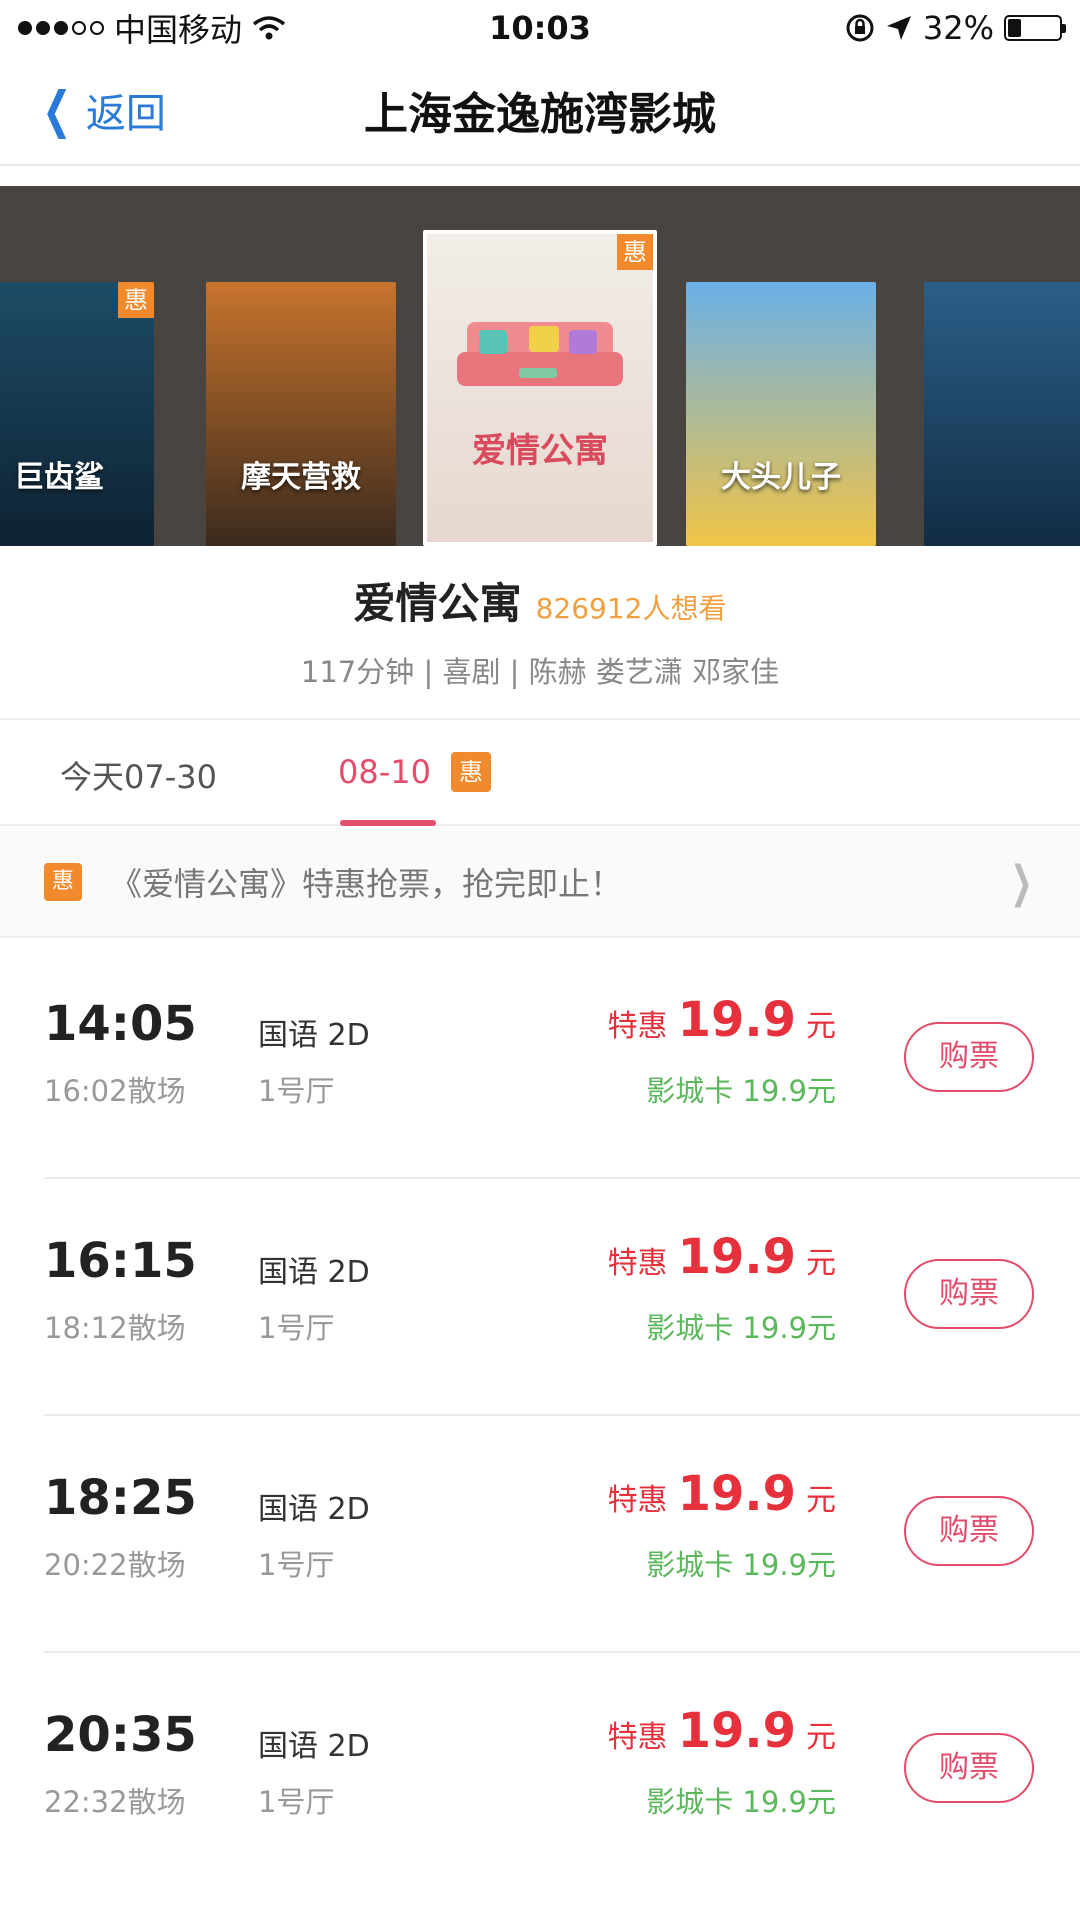 The width and height of the screenshot is (1080, 1920). I want to click on poster-title: 爱情公寓, so click(540, 451).